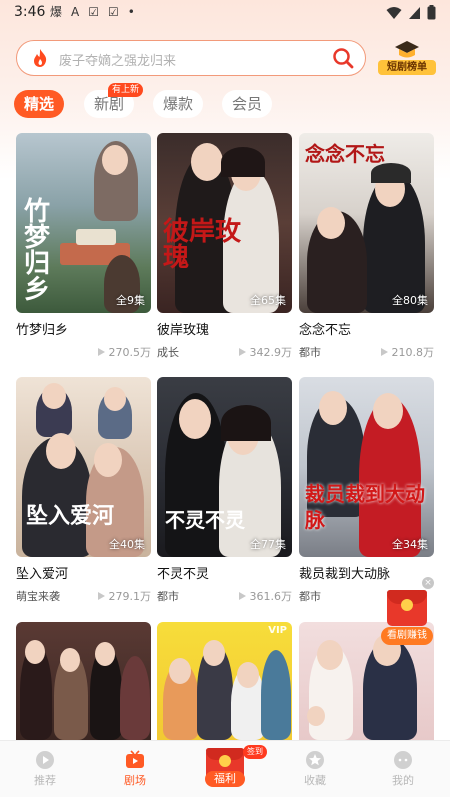 The height and width of the screenshot is (797, 450). Describe the element at coordinates (407, 636) in the screenshot. I see `watch-earn-button: 看剧赚钱` at that location.